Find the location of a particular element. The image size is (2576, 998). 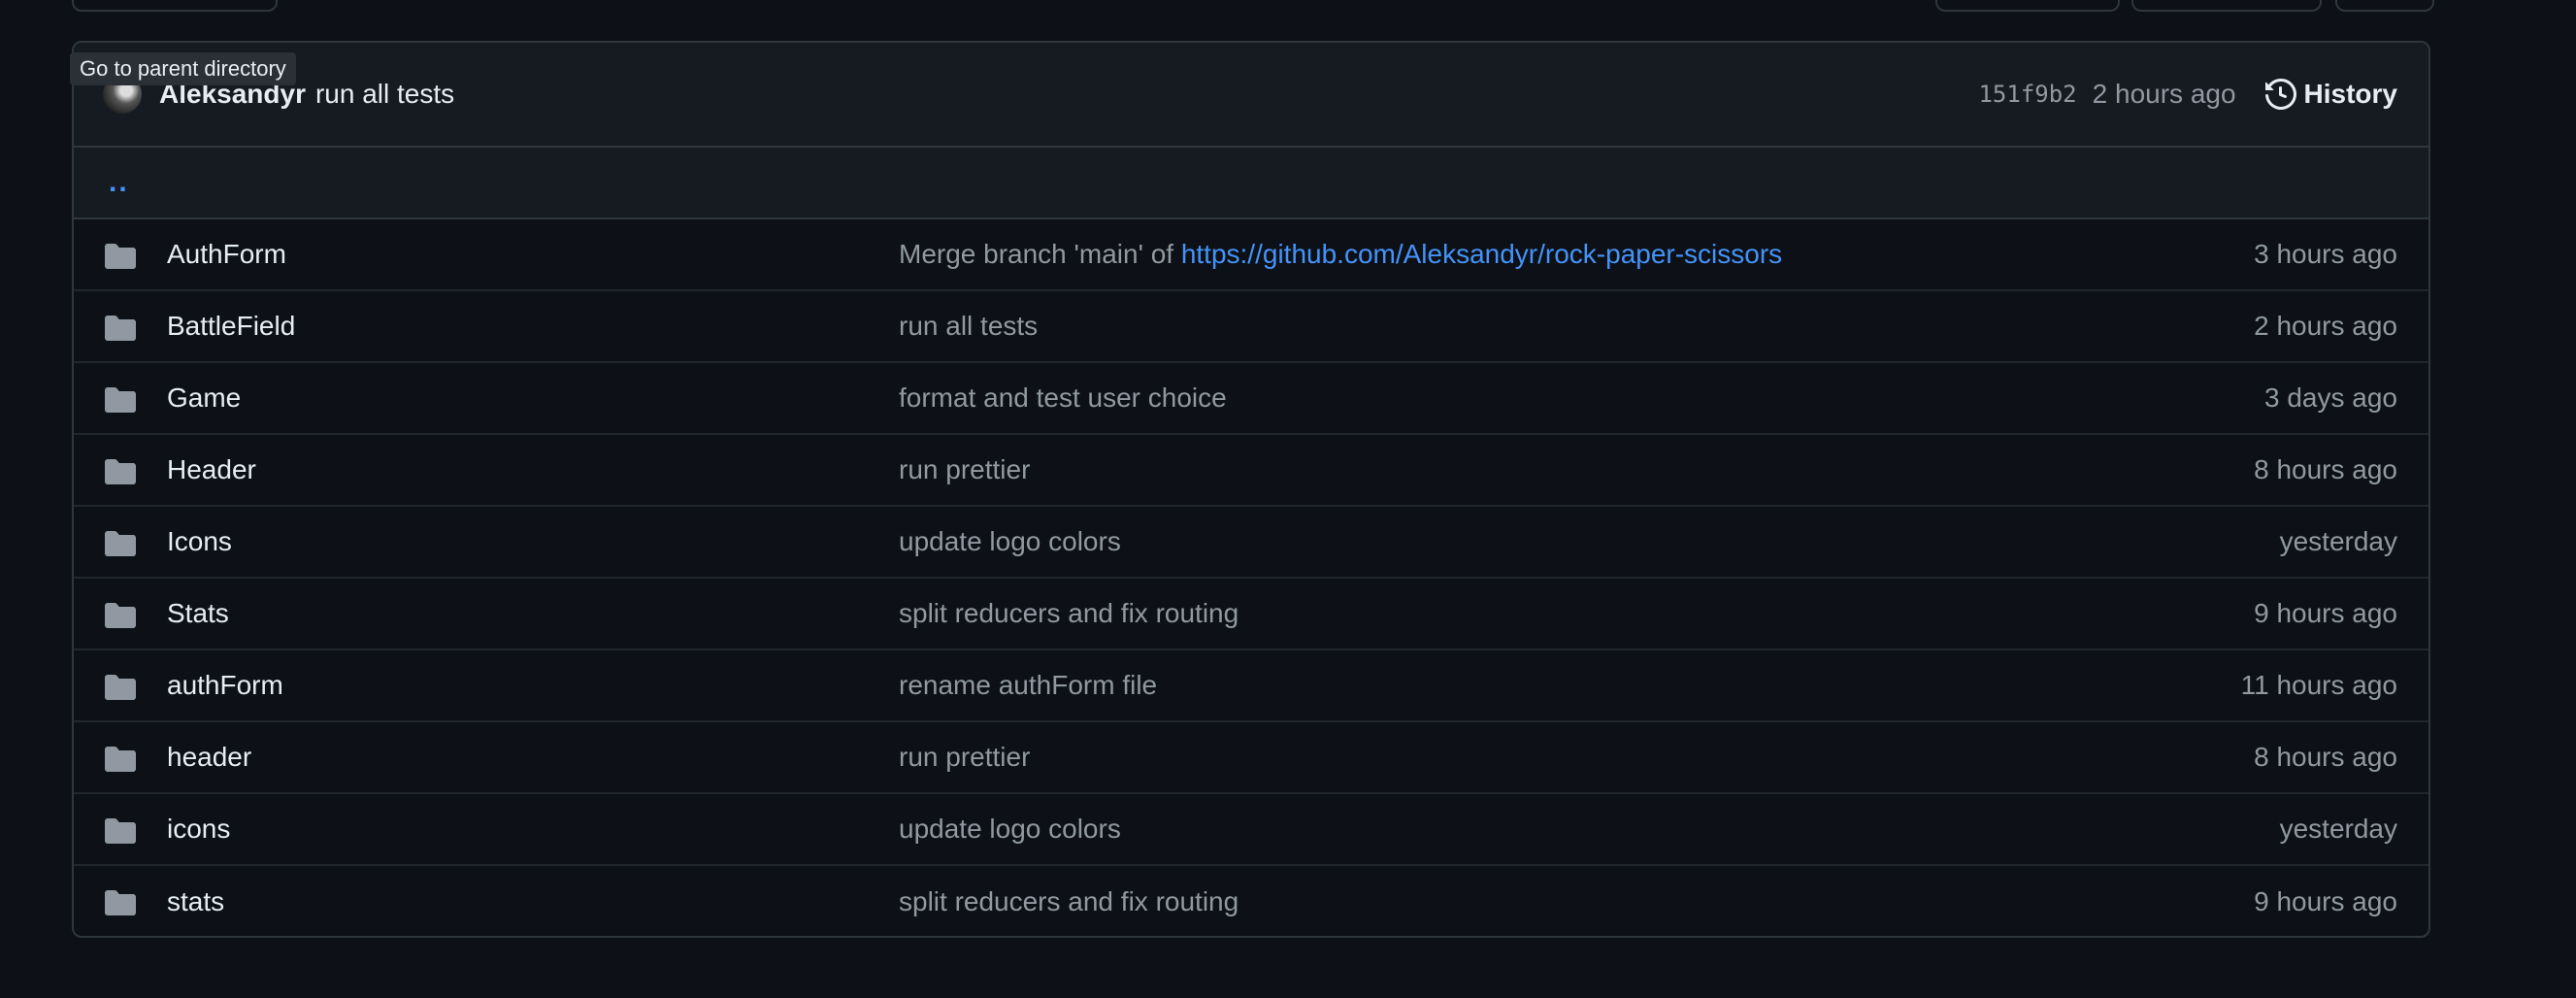

history-icon is located at coordinates (2280, 94).